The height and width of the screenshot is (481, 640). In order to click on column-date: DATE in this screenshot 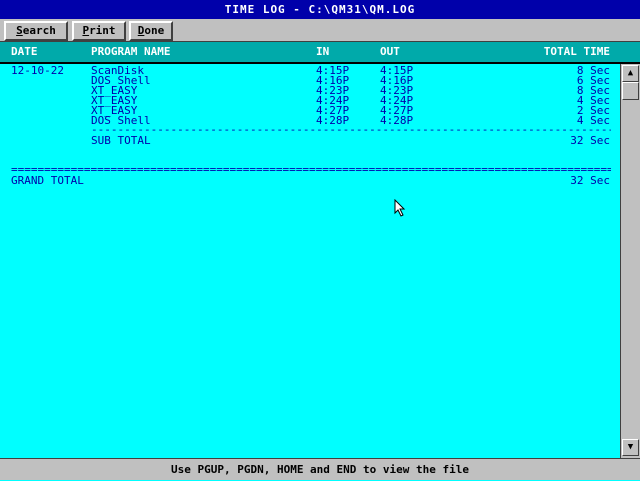, I will do `click(24, 51)`.